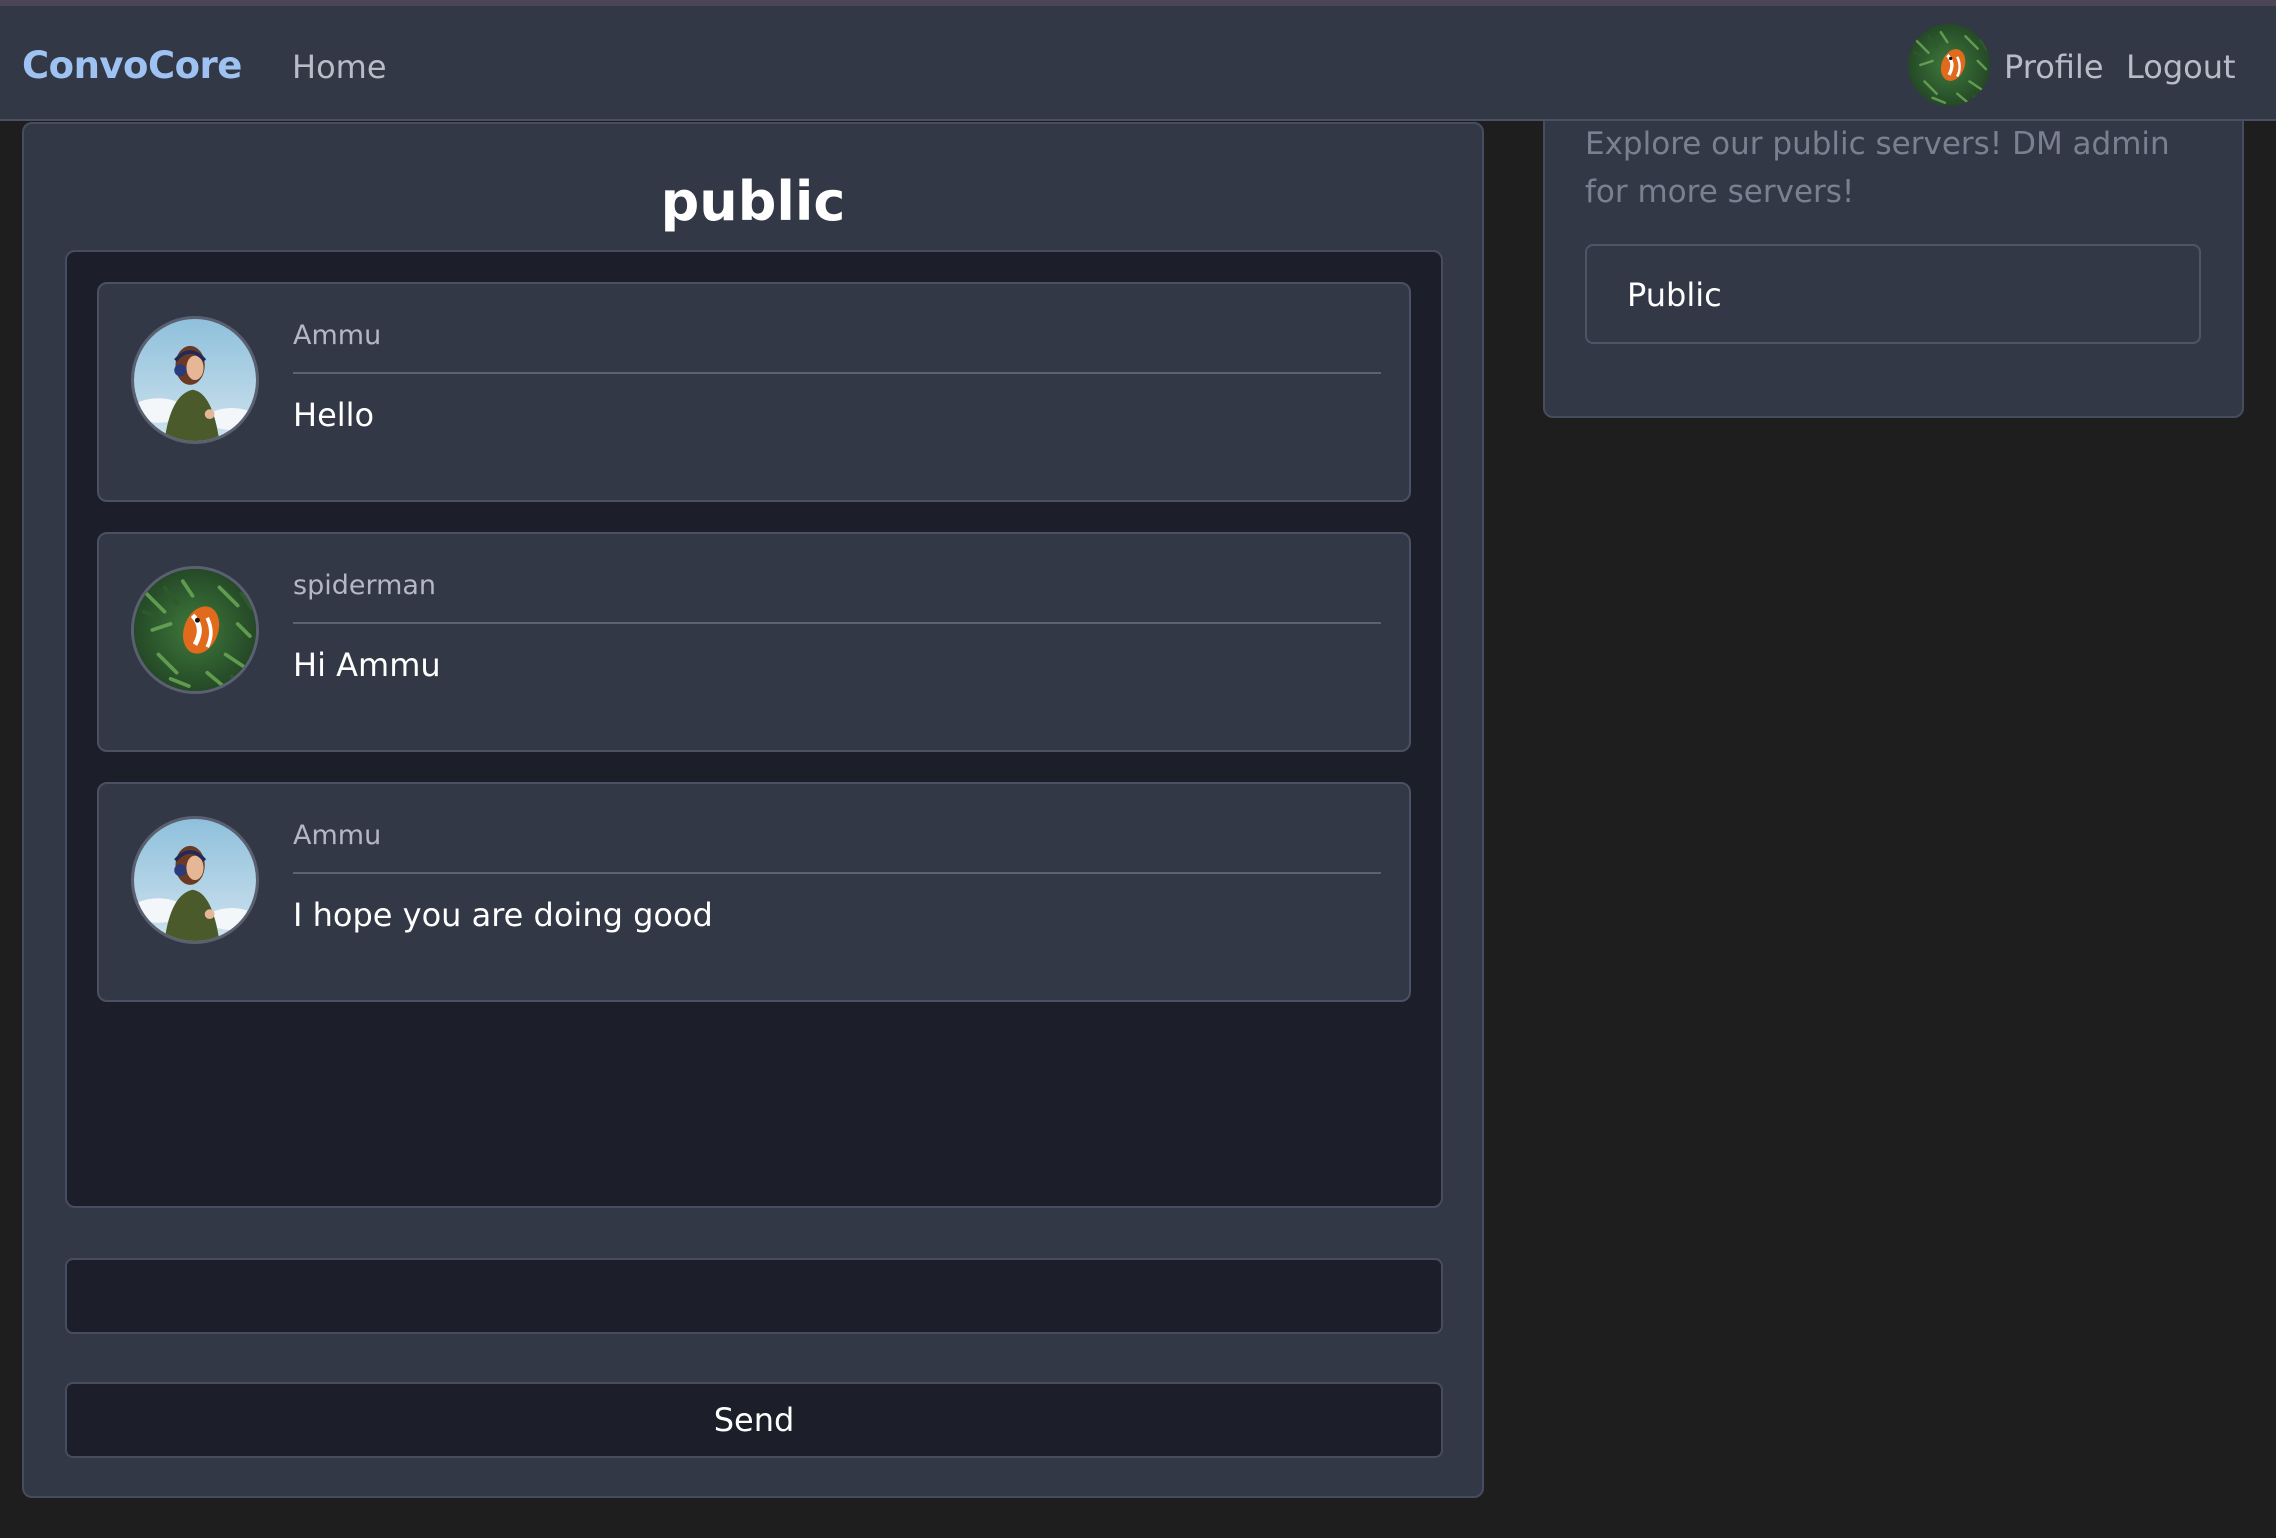 The height and width of the screenshot is (1538, 2276). I want to click on brand-logo: ConvoCore, so click(132, 65).